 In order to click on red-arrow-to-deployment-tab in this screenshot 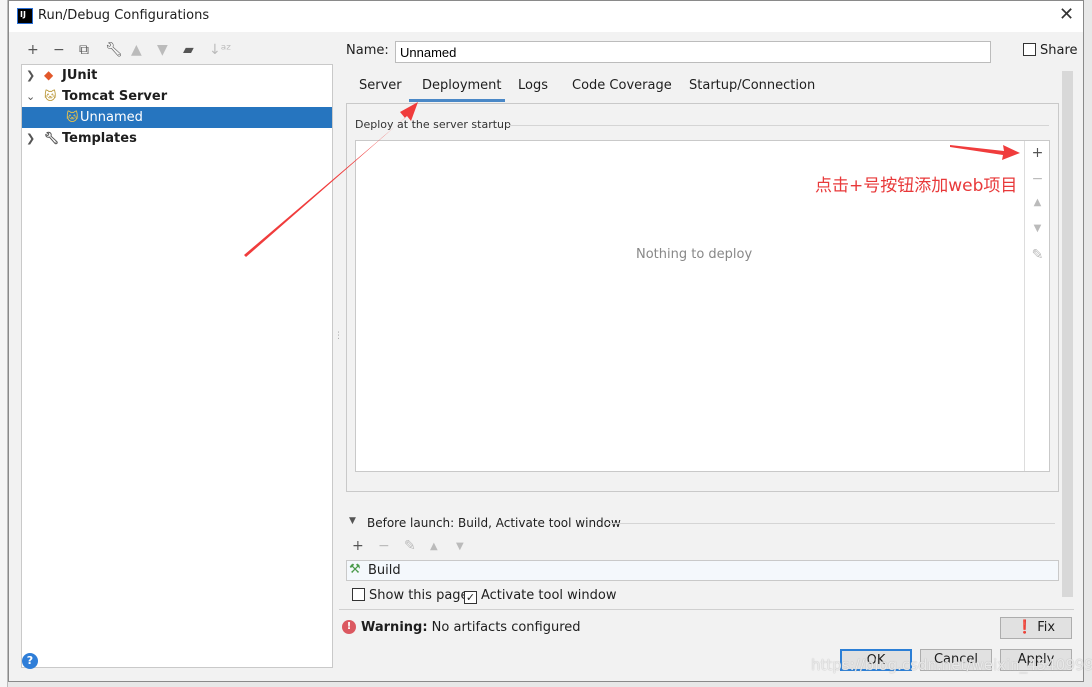, I will do `click(331, 179)`.